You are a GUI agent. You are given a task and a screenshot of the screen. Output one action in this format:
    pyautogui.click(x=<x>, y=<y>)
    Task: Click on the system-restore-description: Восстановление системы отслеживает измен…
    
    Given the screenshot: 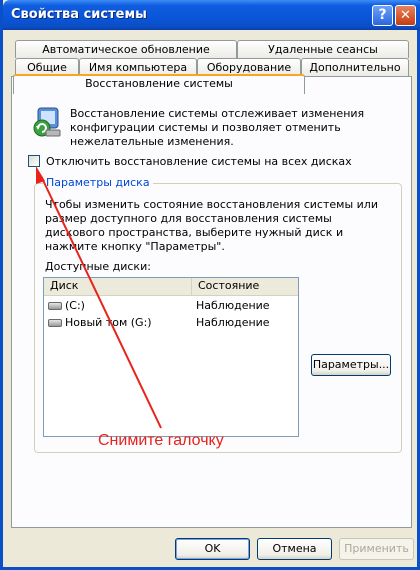 What is the action you would take?
    pyautogui.click(x=217, y=127)
    